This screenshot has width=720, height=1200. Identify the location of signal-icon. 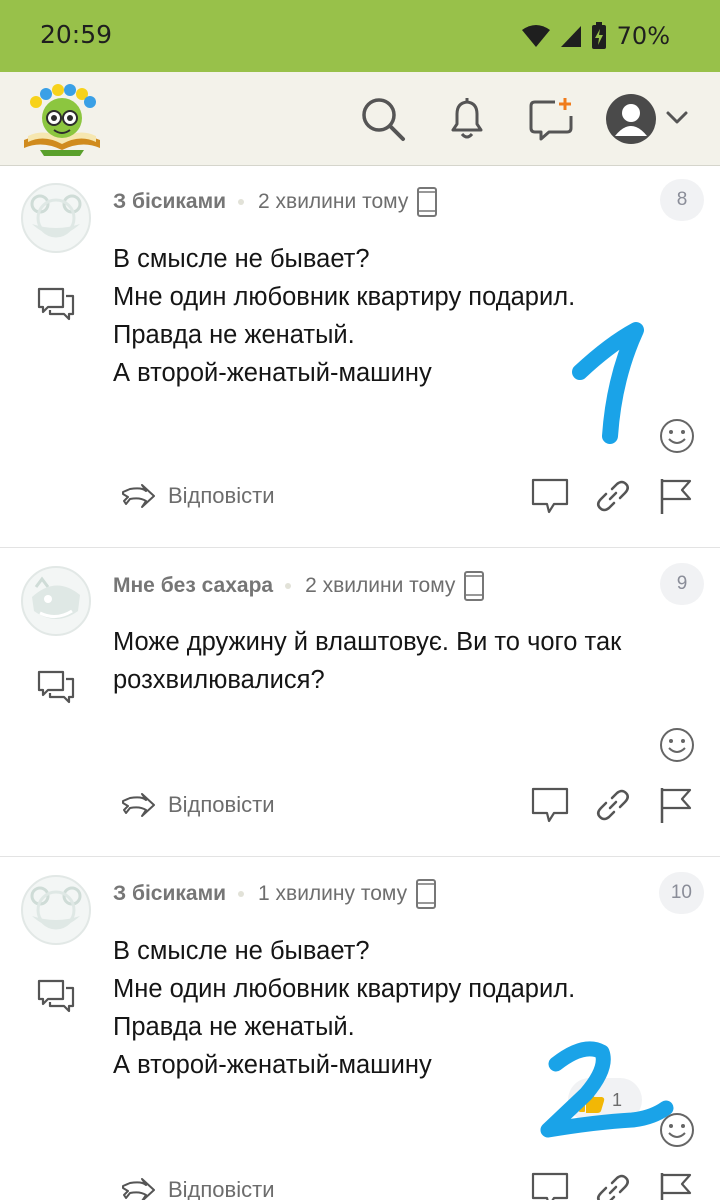
(570, 36).